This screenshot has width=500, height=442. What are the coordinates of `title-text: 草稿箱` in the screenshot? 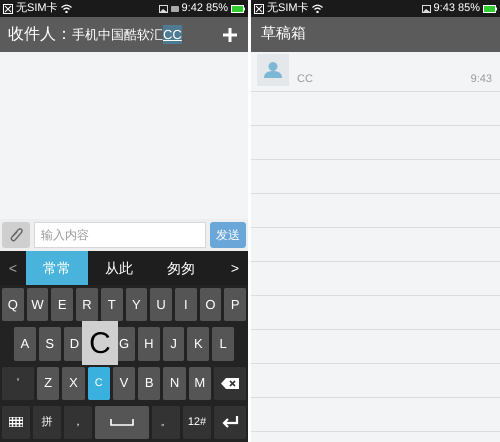 It's located at (283, 34).